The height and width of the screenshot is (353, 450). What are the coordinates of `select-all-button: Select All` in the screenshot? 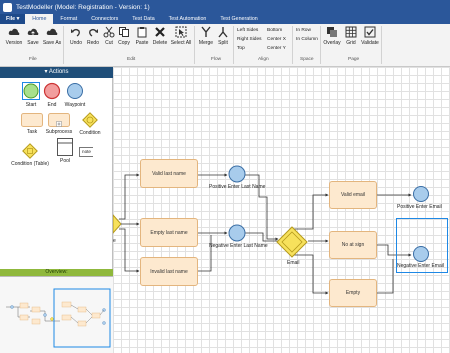 It's located at (181, 36).